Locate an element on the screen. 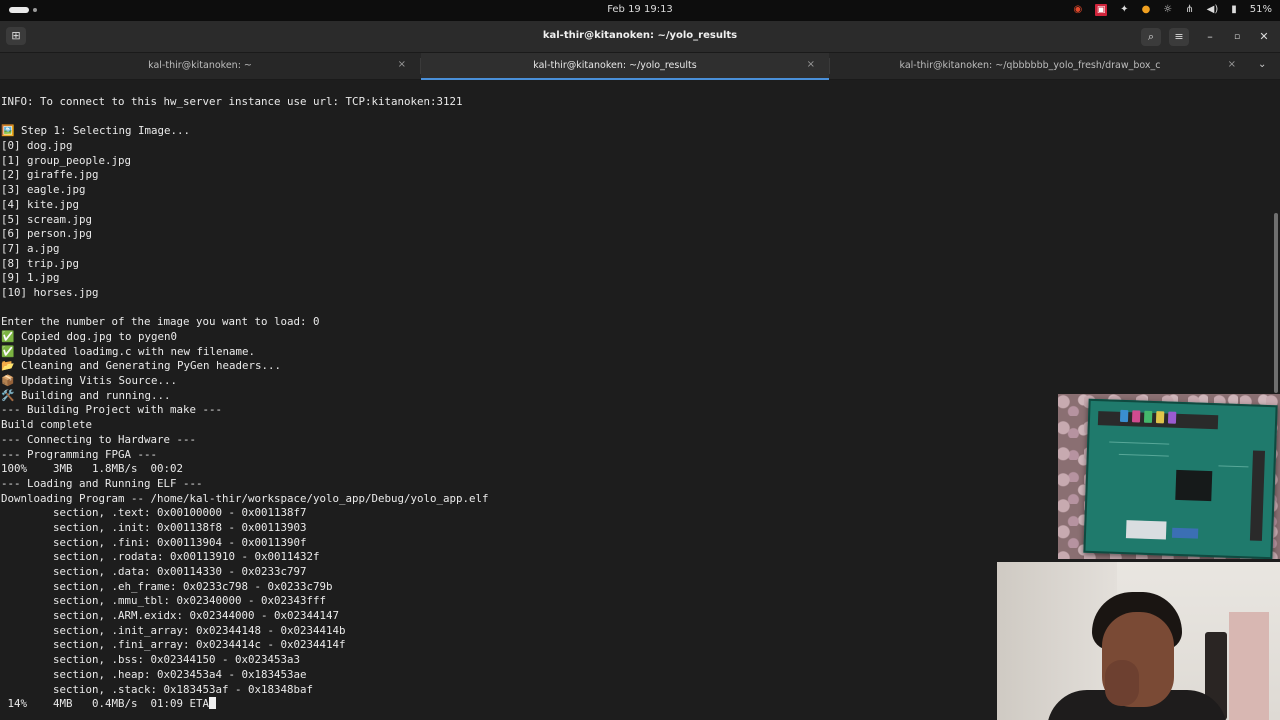  search-button: ⌕ is located at coordinates (1151, 37).